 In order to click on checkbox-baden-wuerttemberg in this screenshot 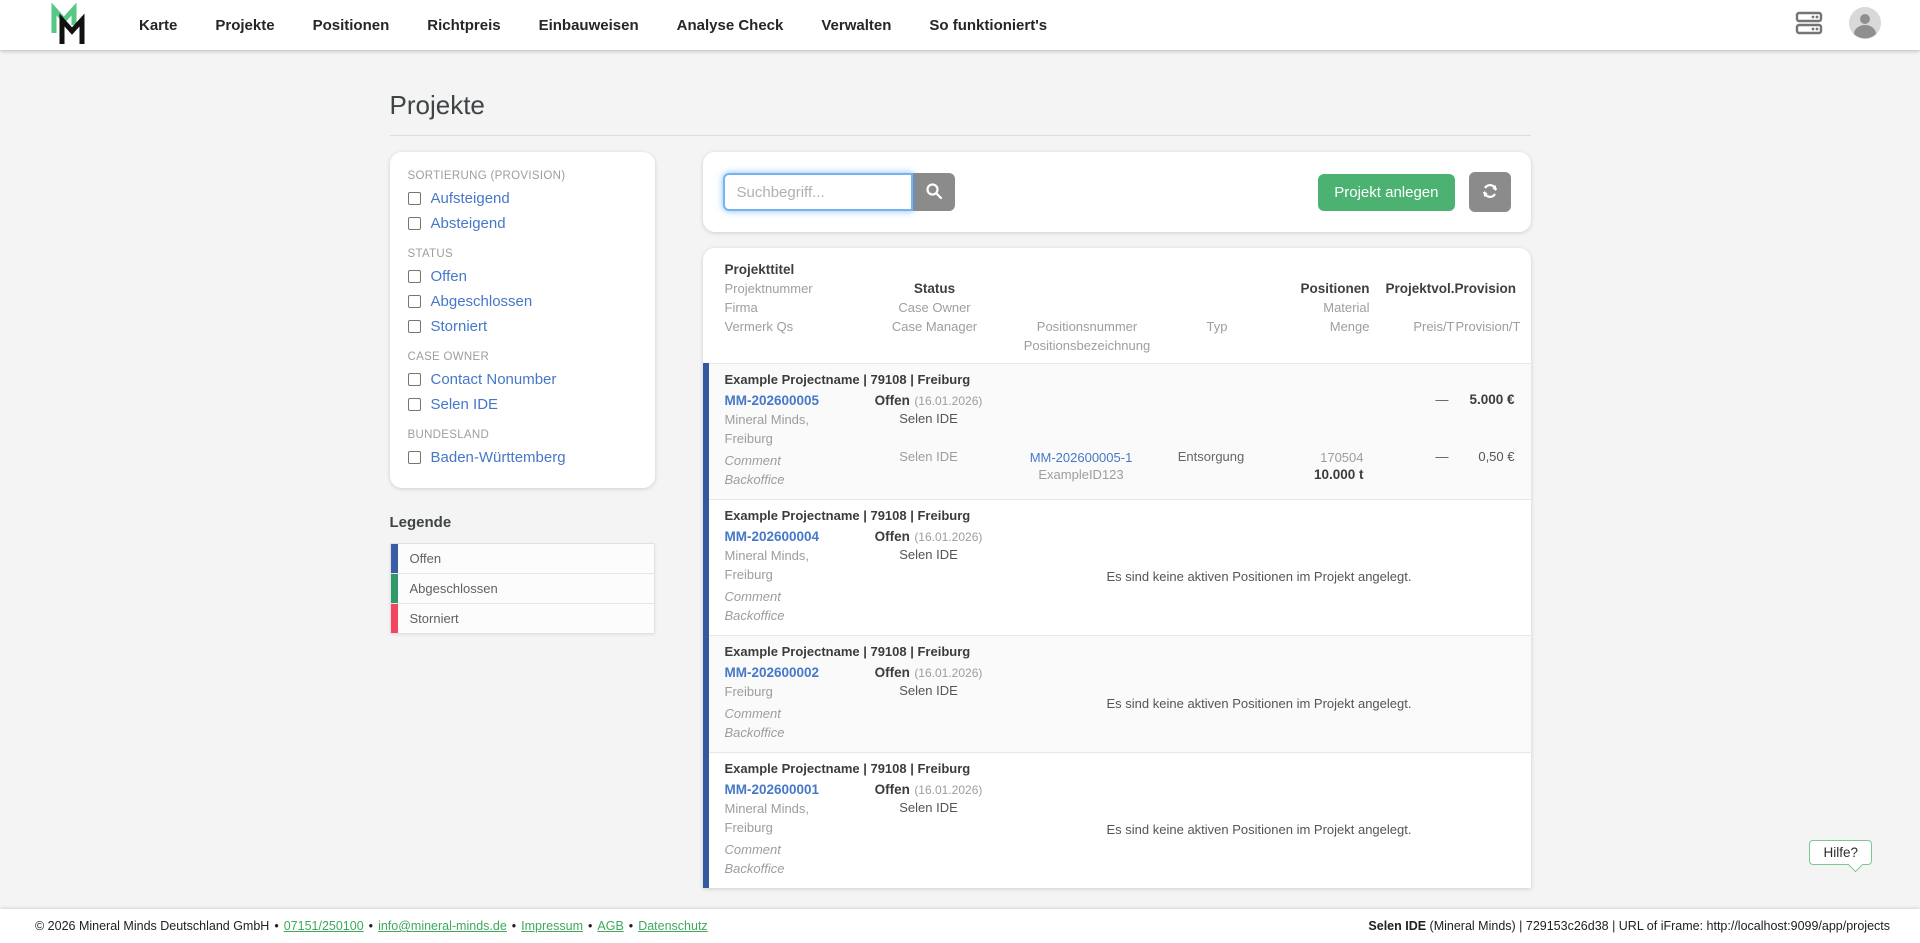, I will do `click(414, 457)`.